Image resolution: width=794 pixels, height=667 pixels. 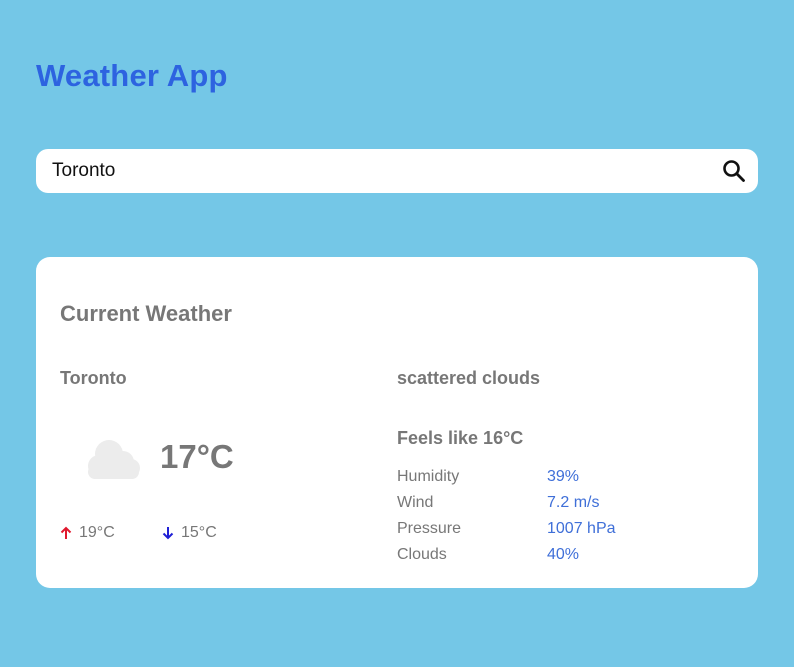 I want to click on detail-value: 1007 hPa, so click(x=581, y=528).